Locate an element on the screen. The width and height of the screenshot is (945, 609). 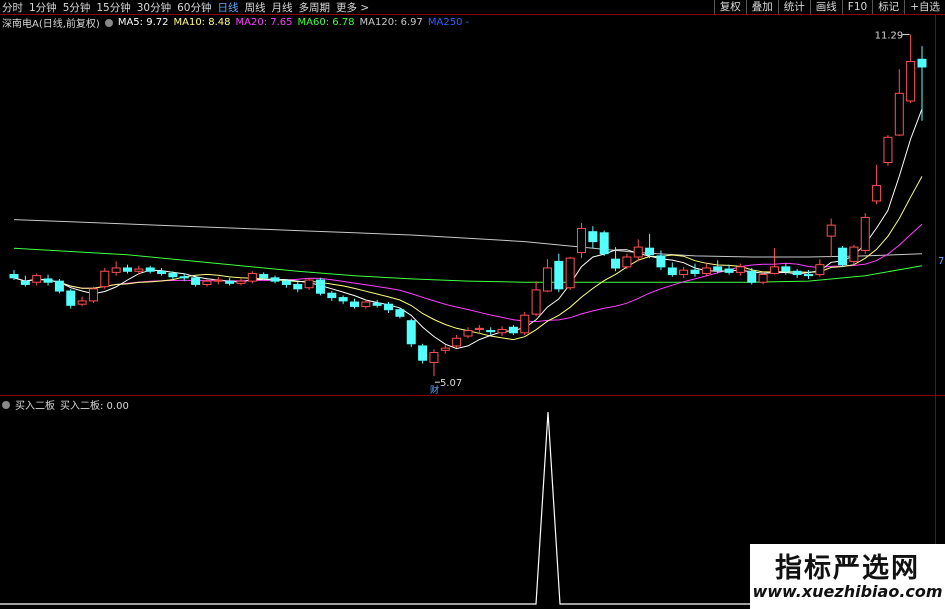
watermark-url: www.xuezhibiao.com is located at coordinates (847, 591).